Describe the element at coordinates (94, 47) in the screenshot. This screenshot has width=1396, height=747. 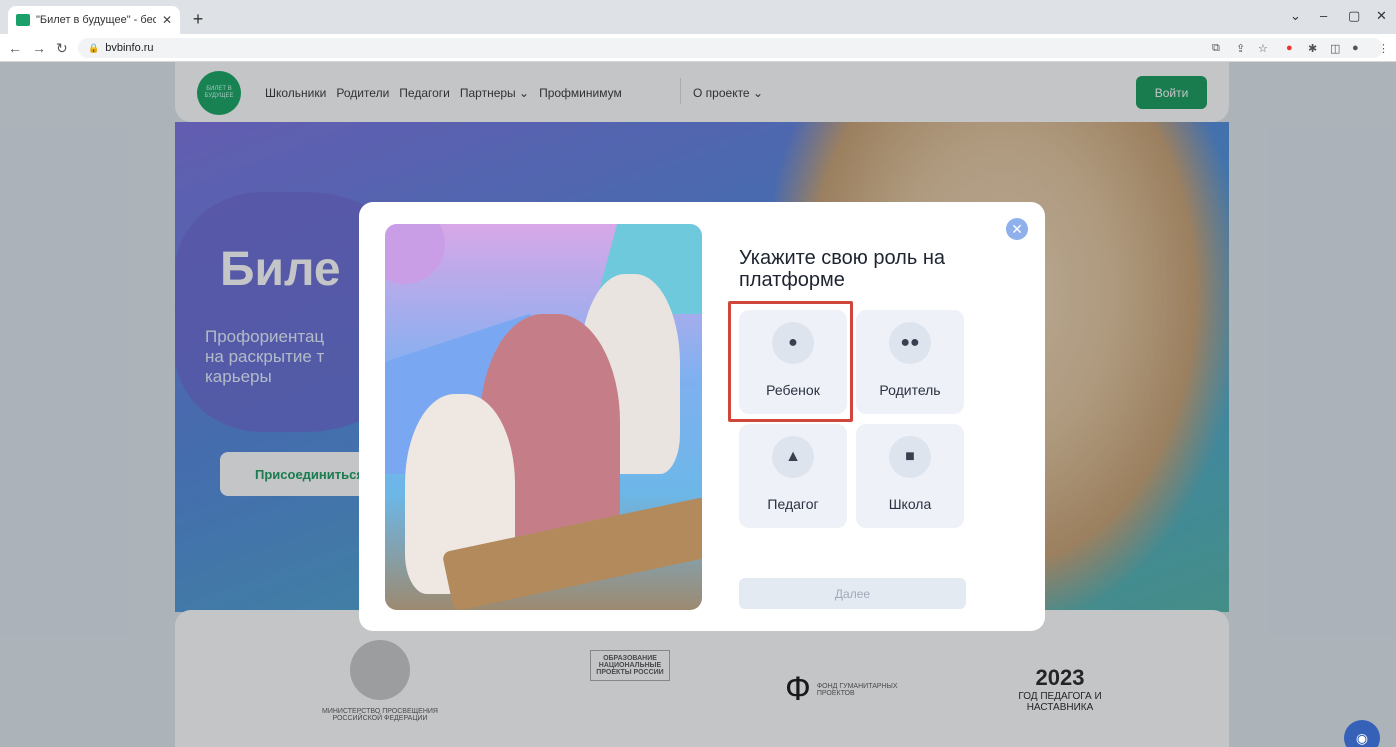
I see `lock-icon: 🔒` at that location.